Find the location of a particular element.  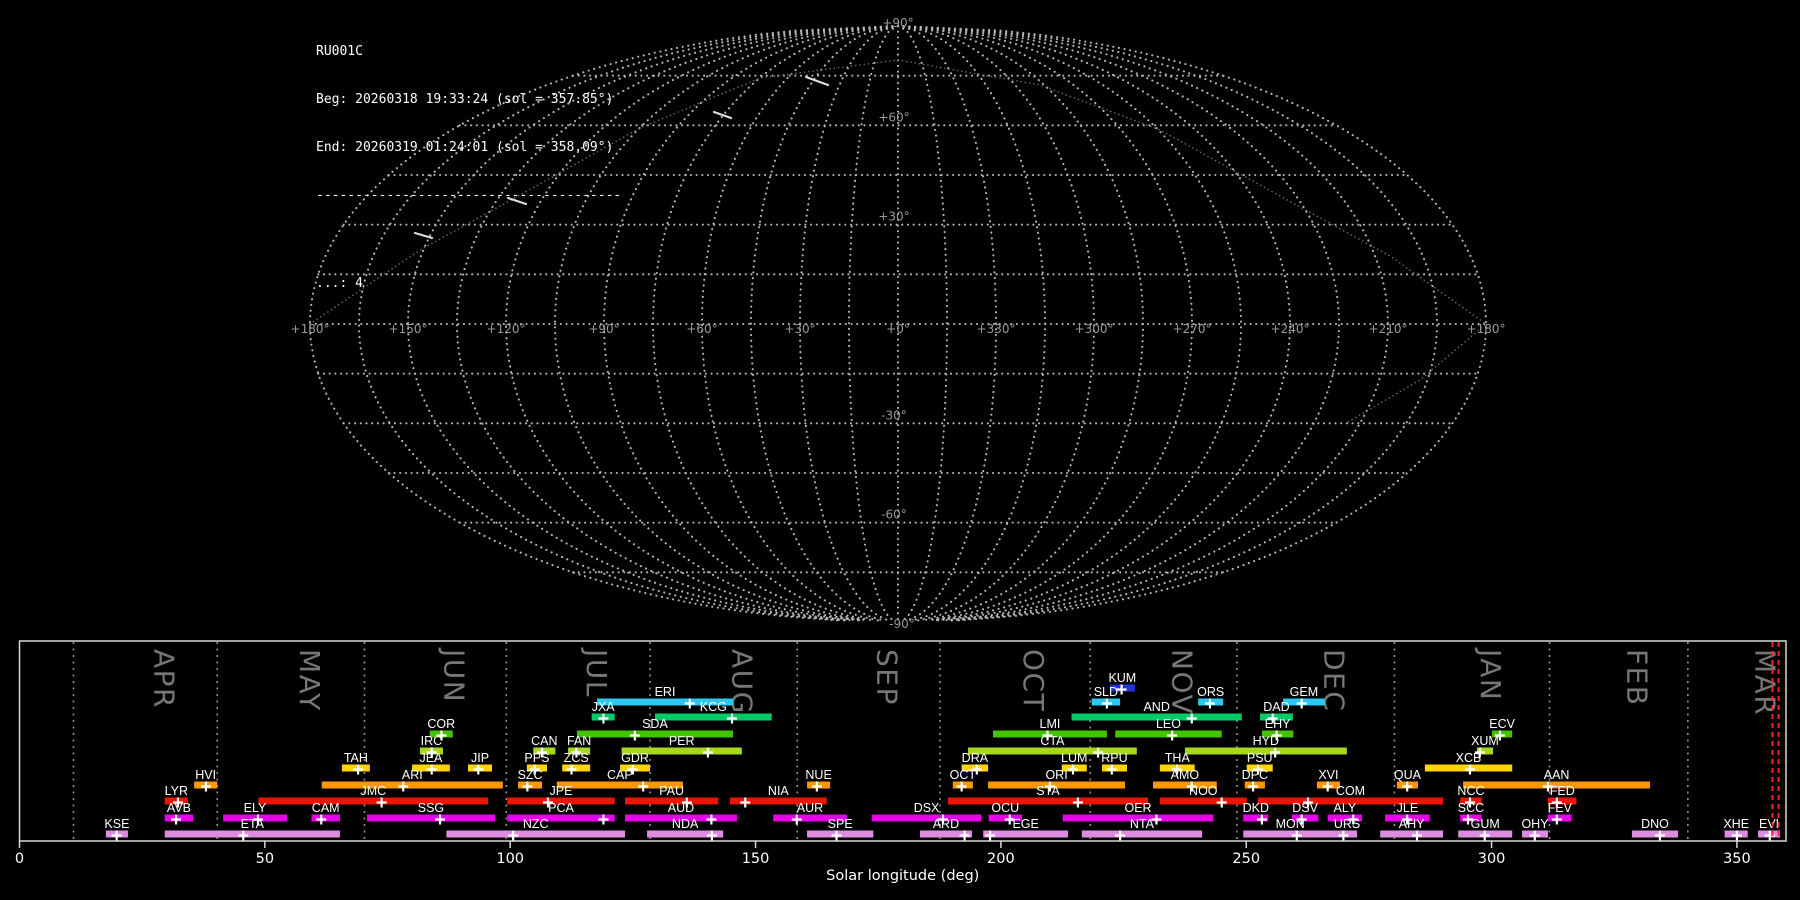

month-label-jan: JAN is located at coordinates (1490, 674).